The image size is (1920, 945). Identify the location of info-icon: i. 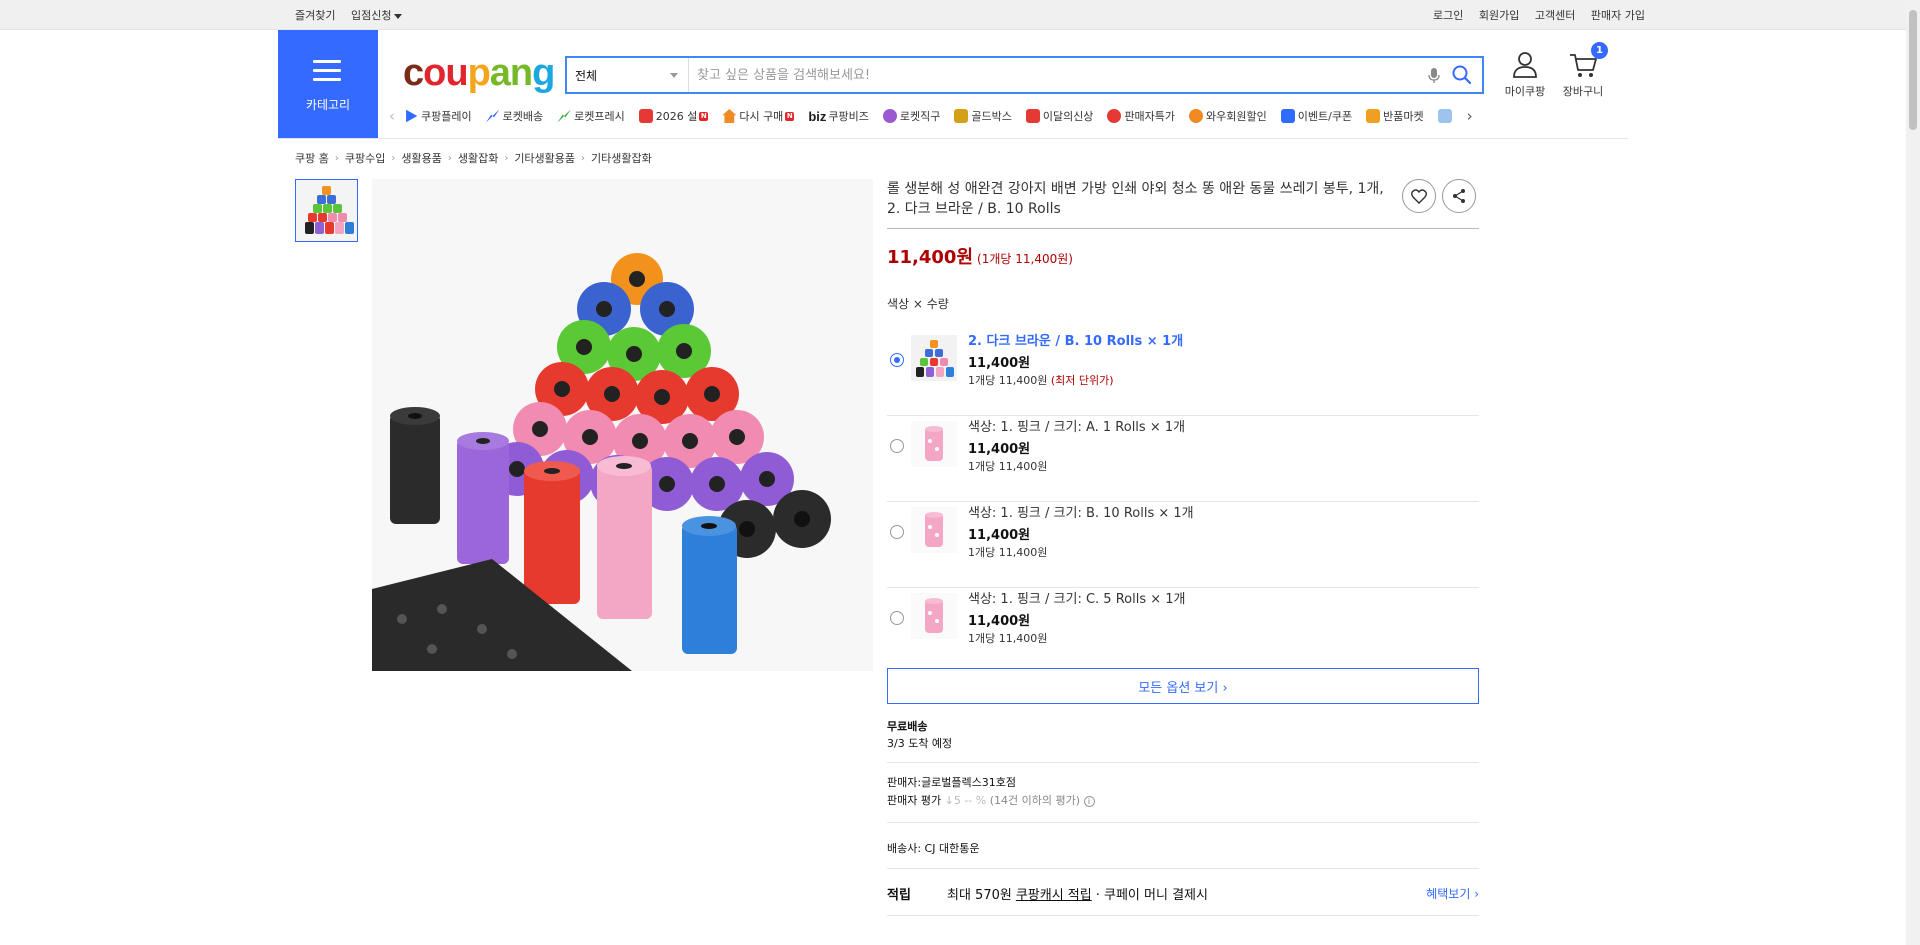
(1089, 801).